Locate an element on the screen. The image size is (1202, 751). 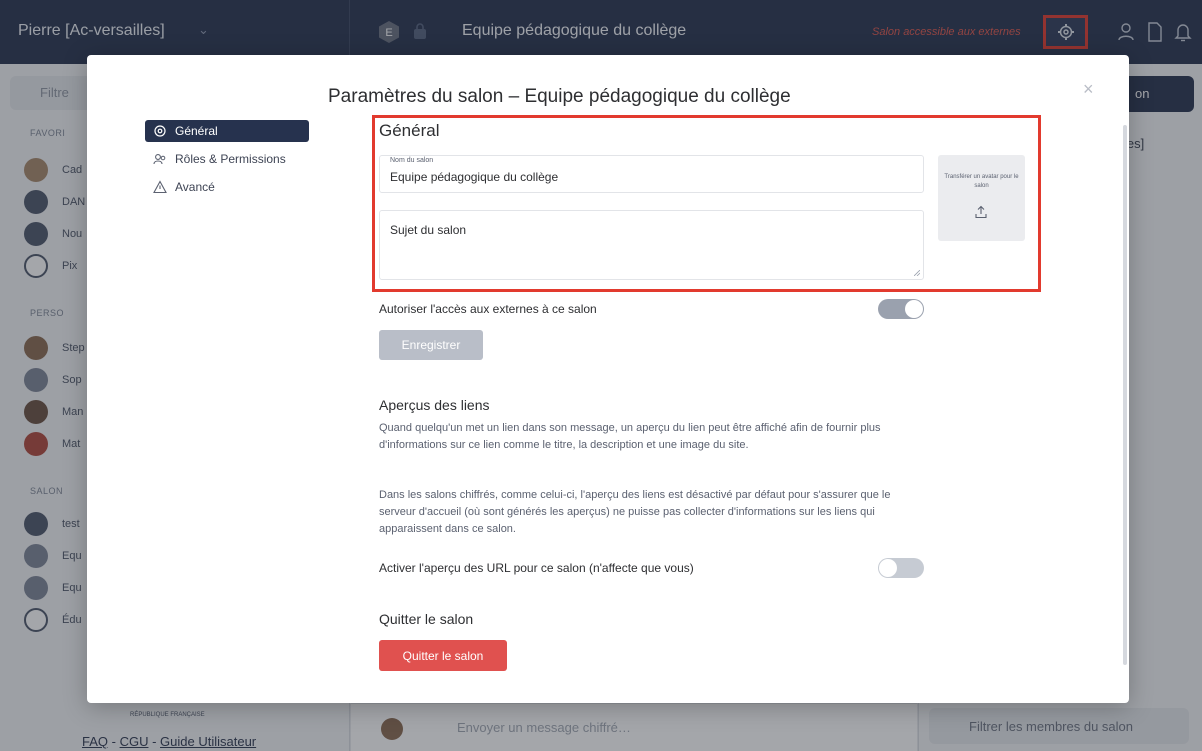
leave-room-button: Quitter le salon is located at coordinates (443, 655).